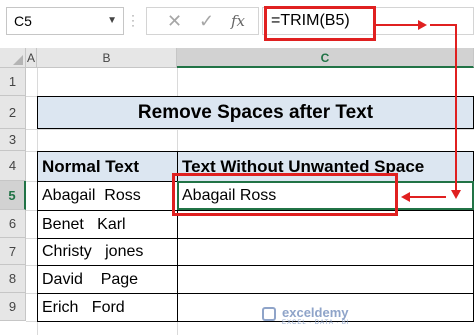 The width and height of the screenshot is (474, 335). Describe the element at coordinates (65, 21) in the screenshot. I see `name-box: C5 ▼` at that location.